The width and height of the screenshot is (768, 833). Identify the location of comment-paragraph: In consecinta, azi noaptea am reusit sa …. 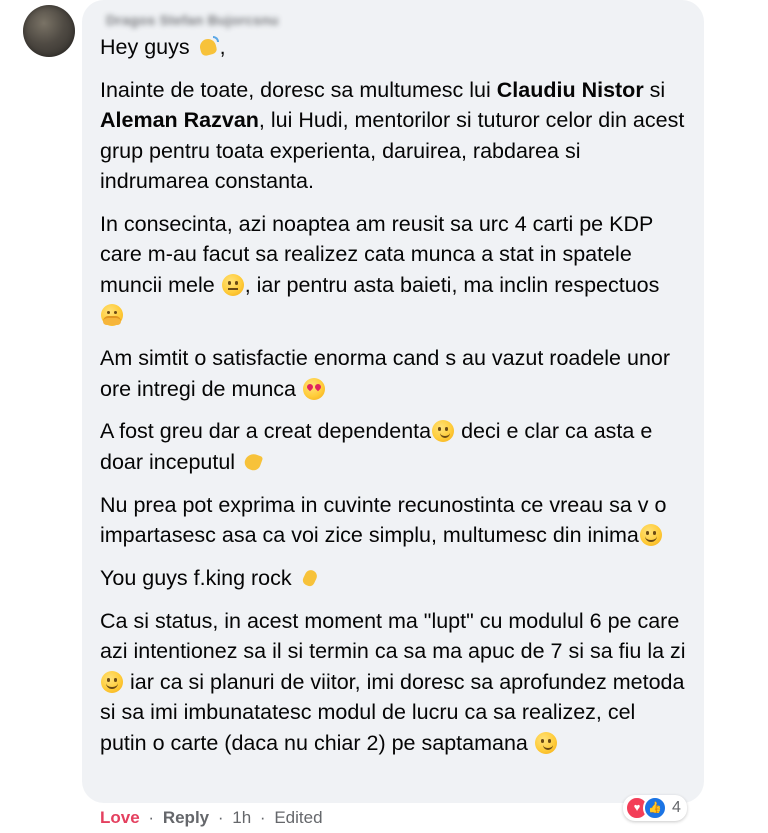
(393, 270).